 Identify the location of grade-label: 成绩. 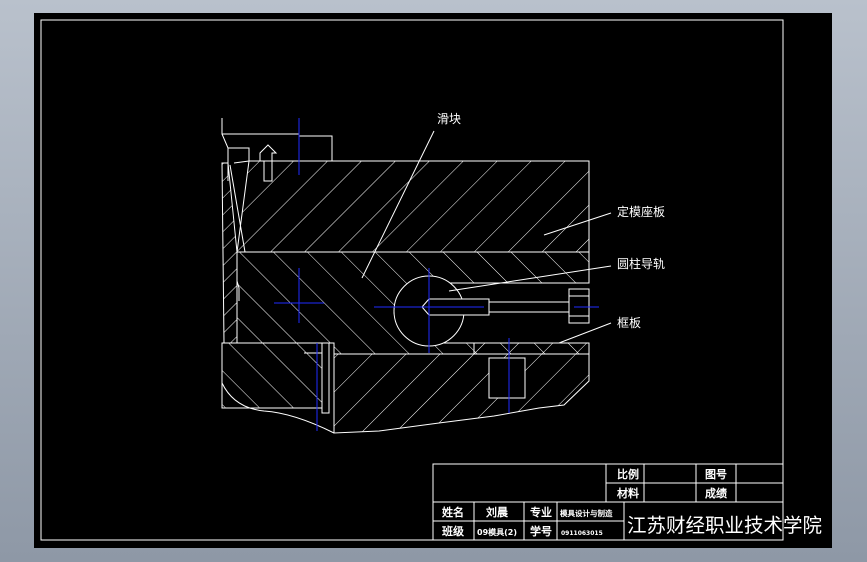
(716, 493).